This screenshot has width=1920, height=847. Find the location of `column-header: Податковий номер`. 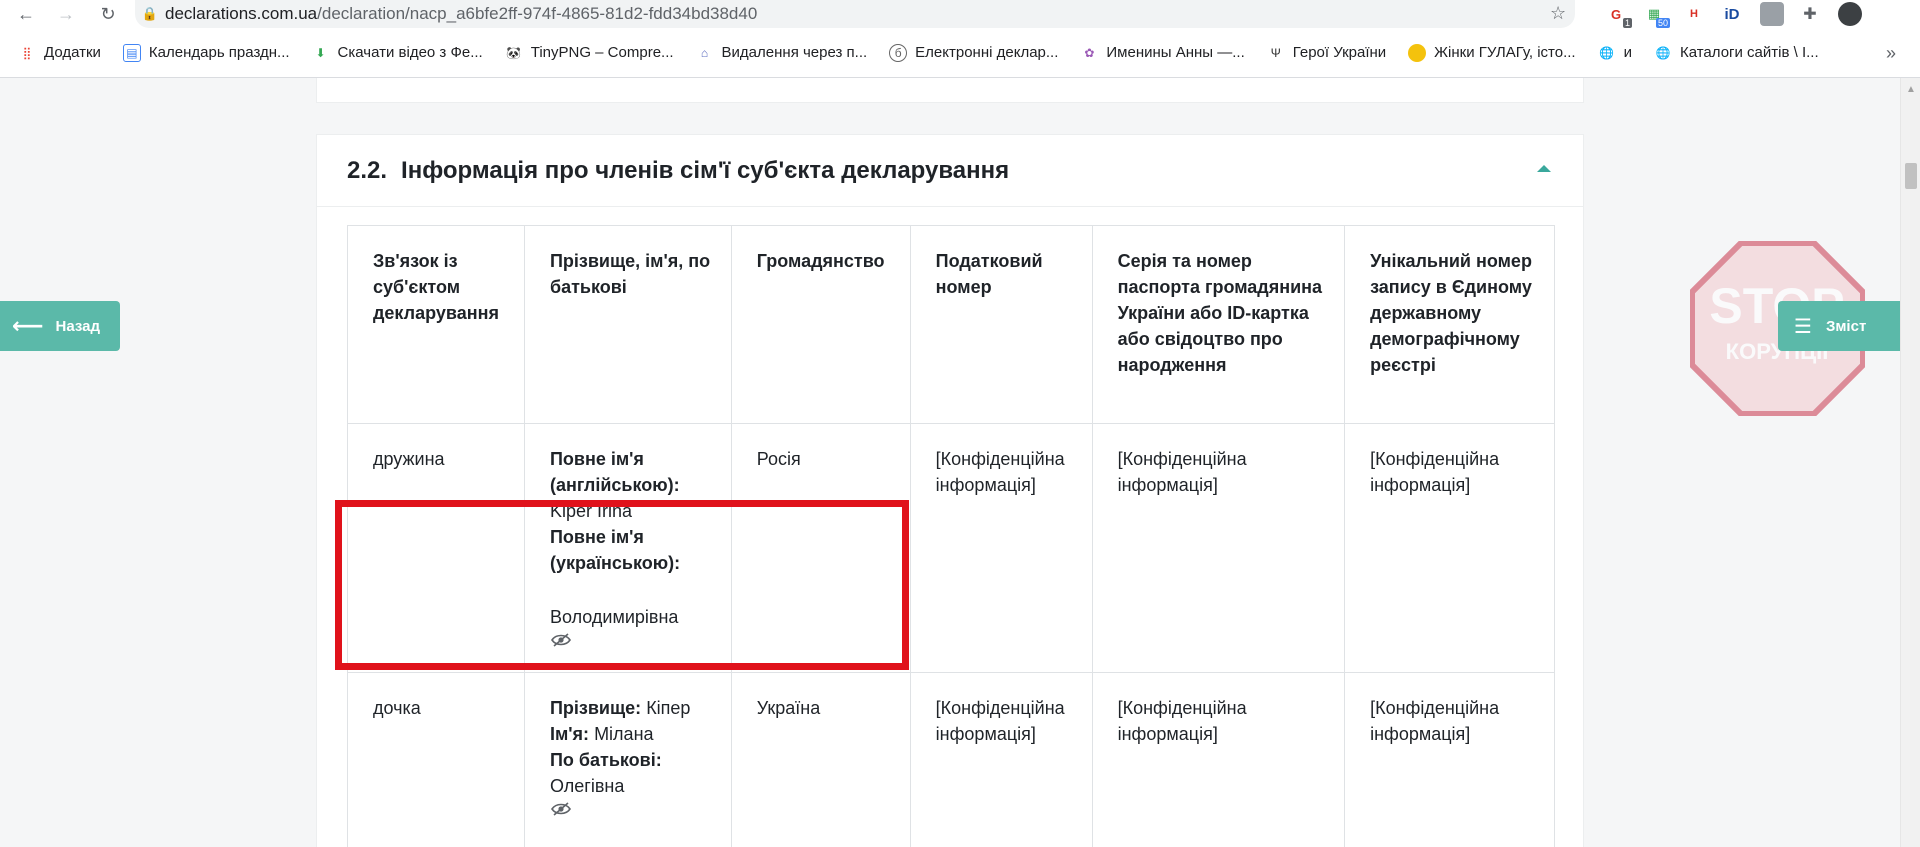

column-header: Податковий номер is located at coordinates (1001, 324).